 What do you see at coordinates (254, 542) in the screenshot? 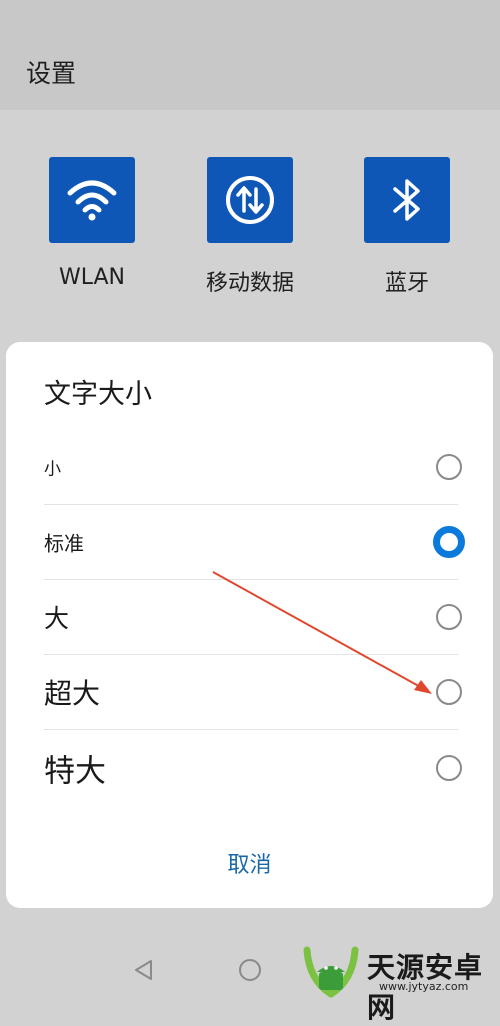
I see `option-standard: 标准` at bounding box center [254, 542].